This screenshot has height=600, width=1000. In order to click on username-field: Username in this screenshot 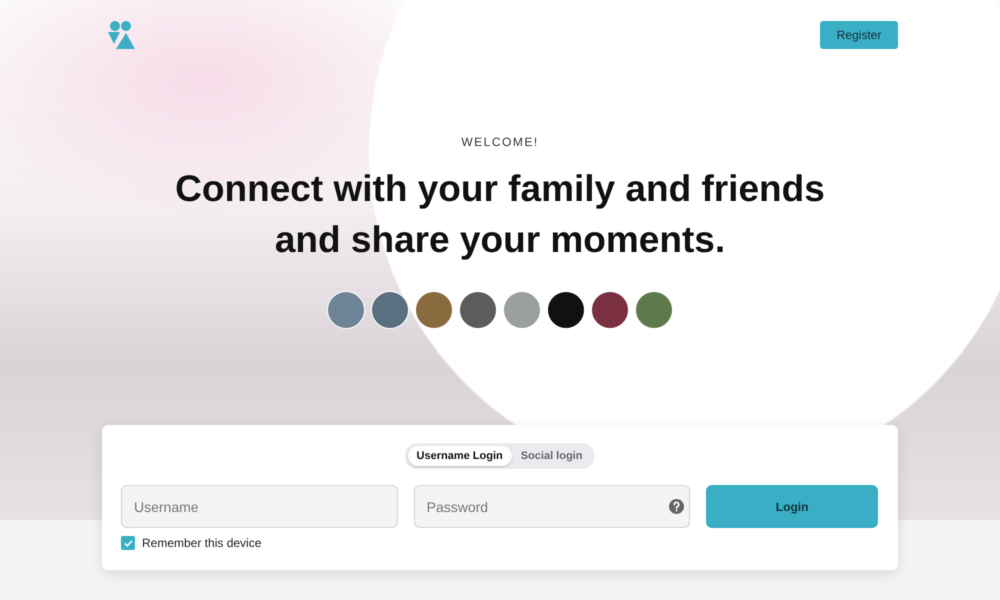, I will do `click(259, 506)`.